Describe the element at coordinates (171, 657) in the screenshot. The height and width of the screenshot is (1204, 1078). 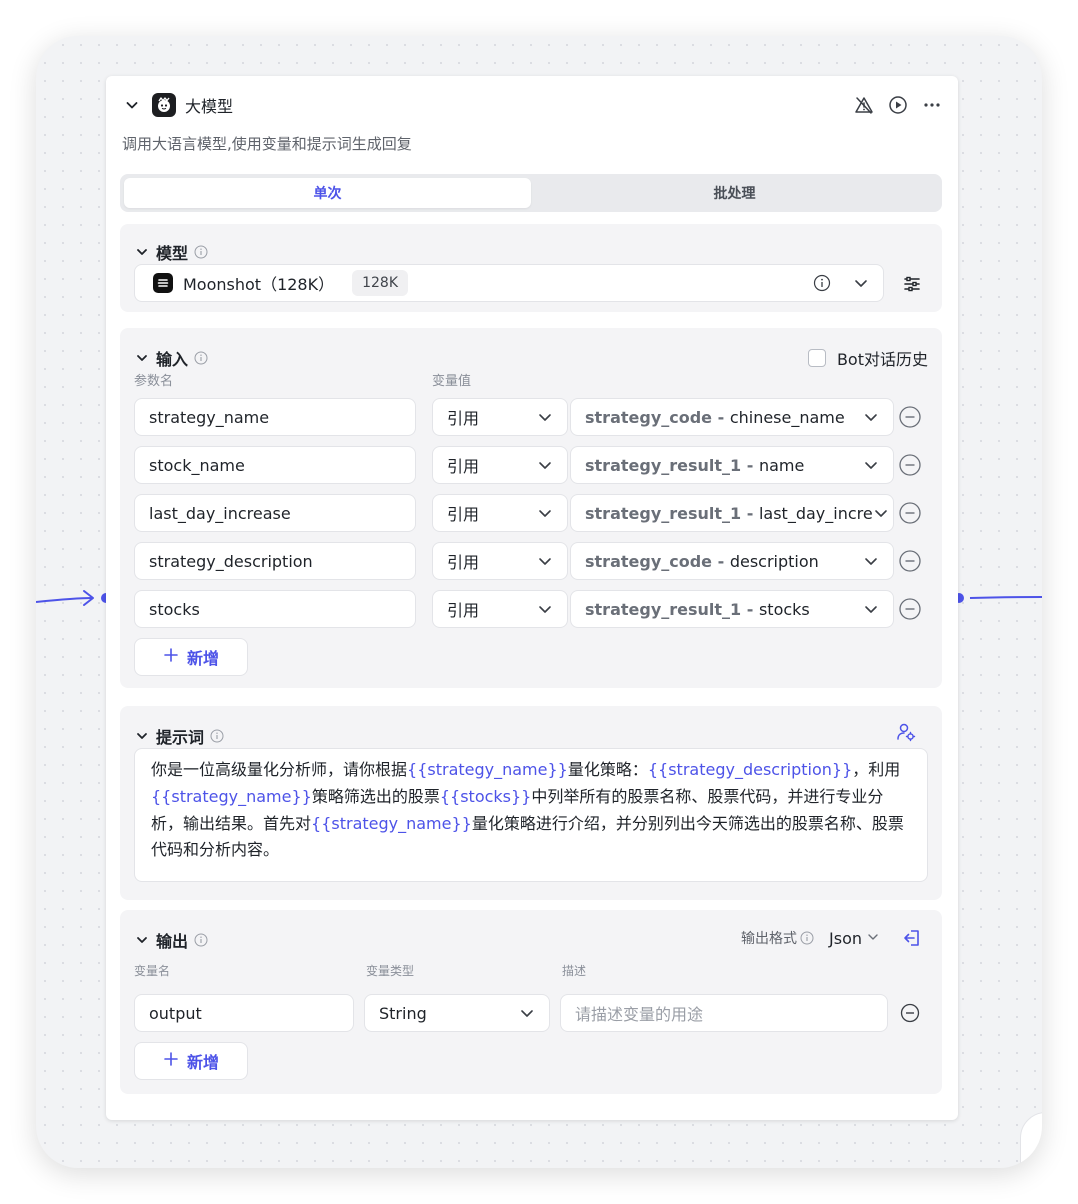
I see `plus-icon` at that location.